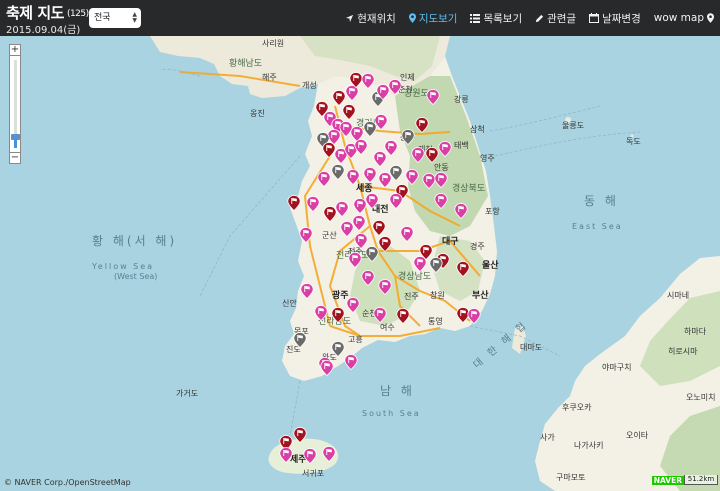 The width and height of the screenshot is (720, 491). Describe the element at coordinates (35, 13) in the screenshot. I see `title-text: 축제 지도` at that location.